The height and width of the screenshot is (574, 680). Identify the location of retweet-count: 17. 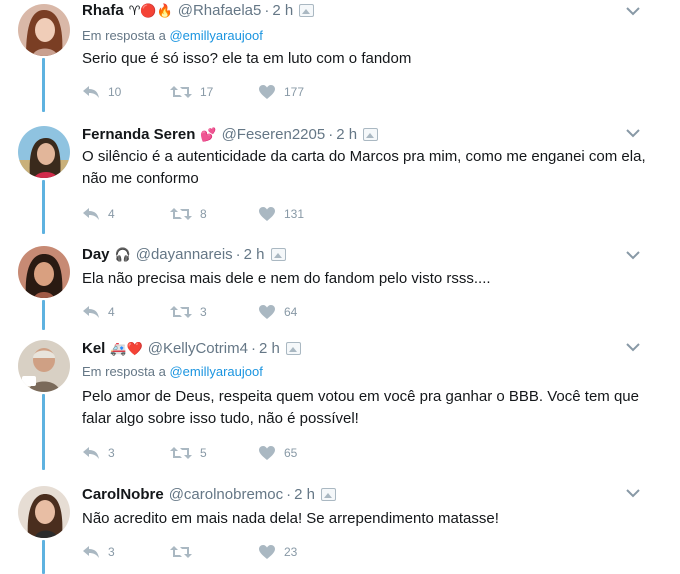
(207, 92).